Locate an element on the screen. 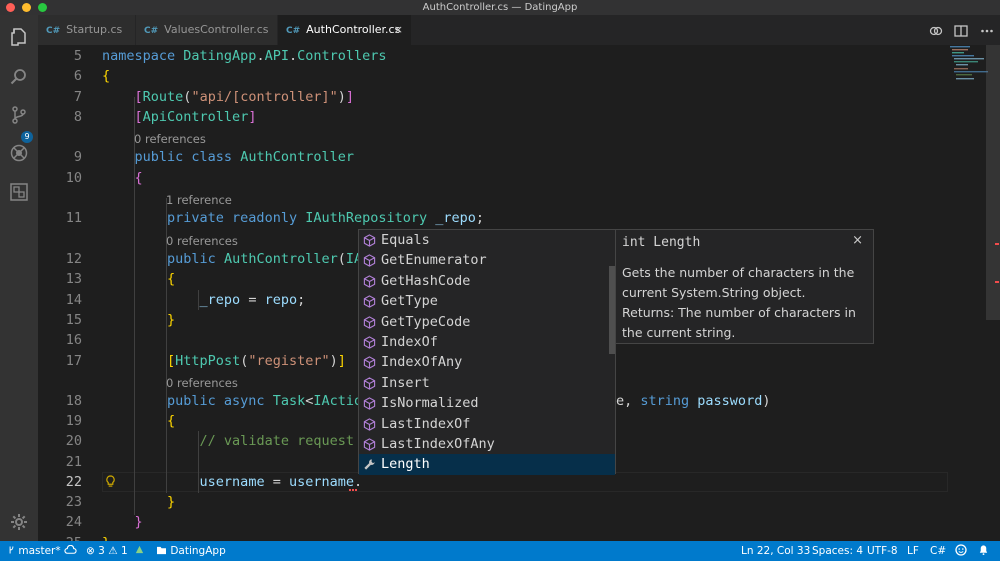 This screenshot has height=561, width=1000. line-number: 14 is located at coordinates (73, 300).